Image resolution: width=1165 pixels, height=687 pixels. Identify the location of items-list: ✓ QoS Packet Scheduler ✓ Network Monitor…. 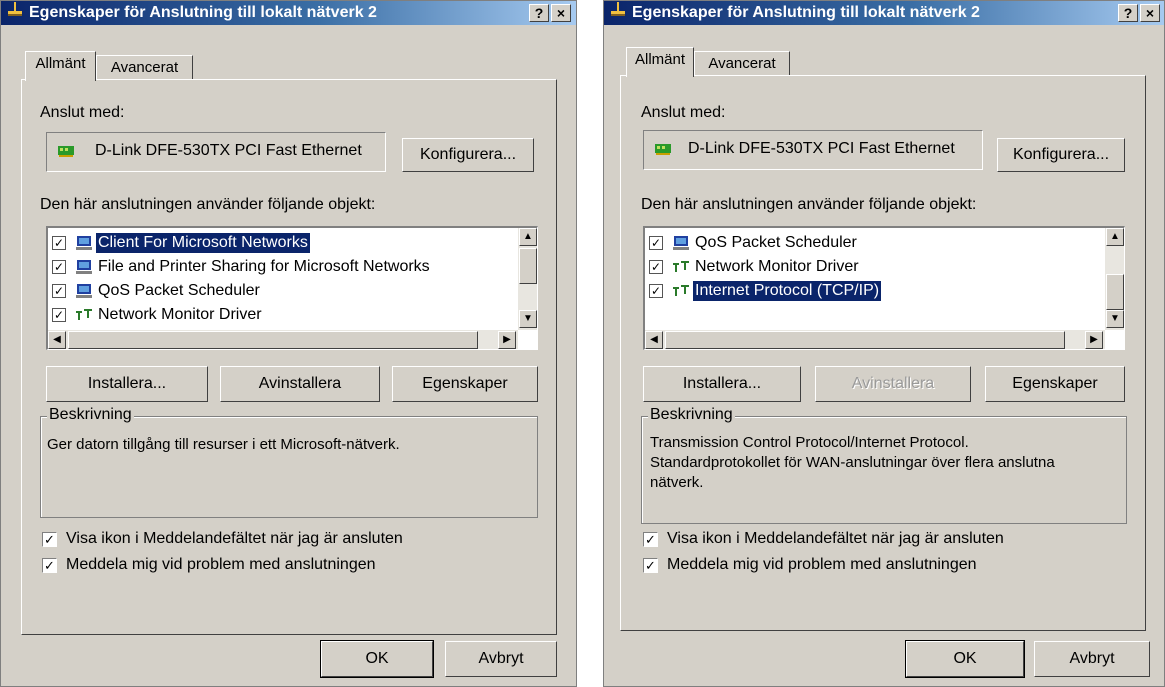
(884, 288).